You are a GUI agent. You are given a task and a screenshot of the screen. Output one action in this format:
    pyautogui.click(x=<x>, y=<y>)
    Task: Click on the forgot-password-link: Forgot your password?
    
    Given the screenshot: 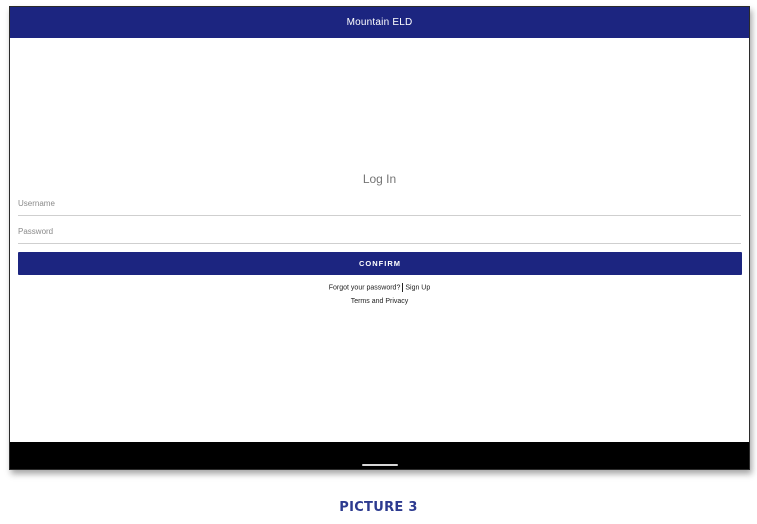 What is the action you would take?
    pyautogui.click(x=365, y=287)
    